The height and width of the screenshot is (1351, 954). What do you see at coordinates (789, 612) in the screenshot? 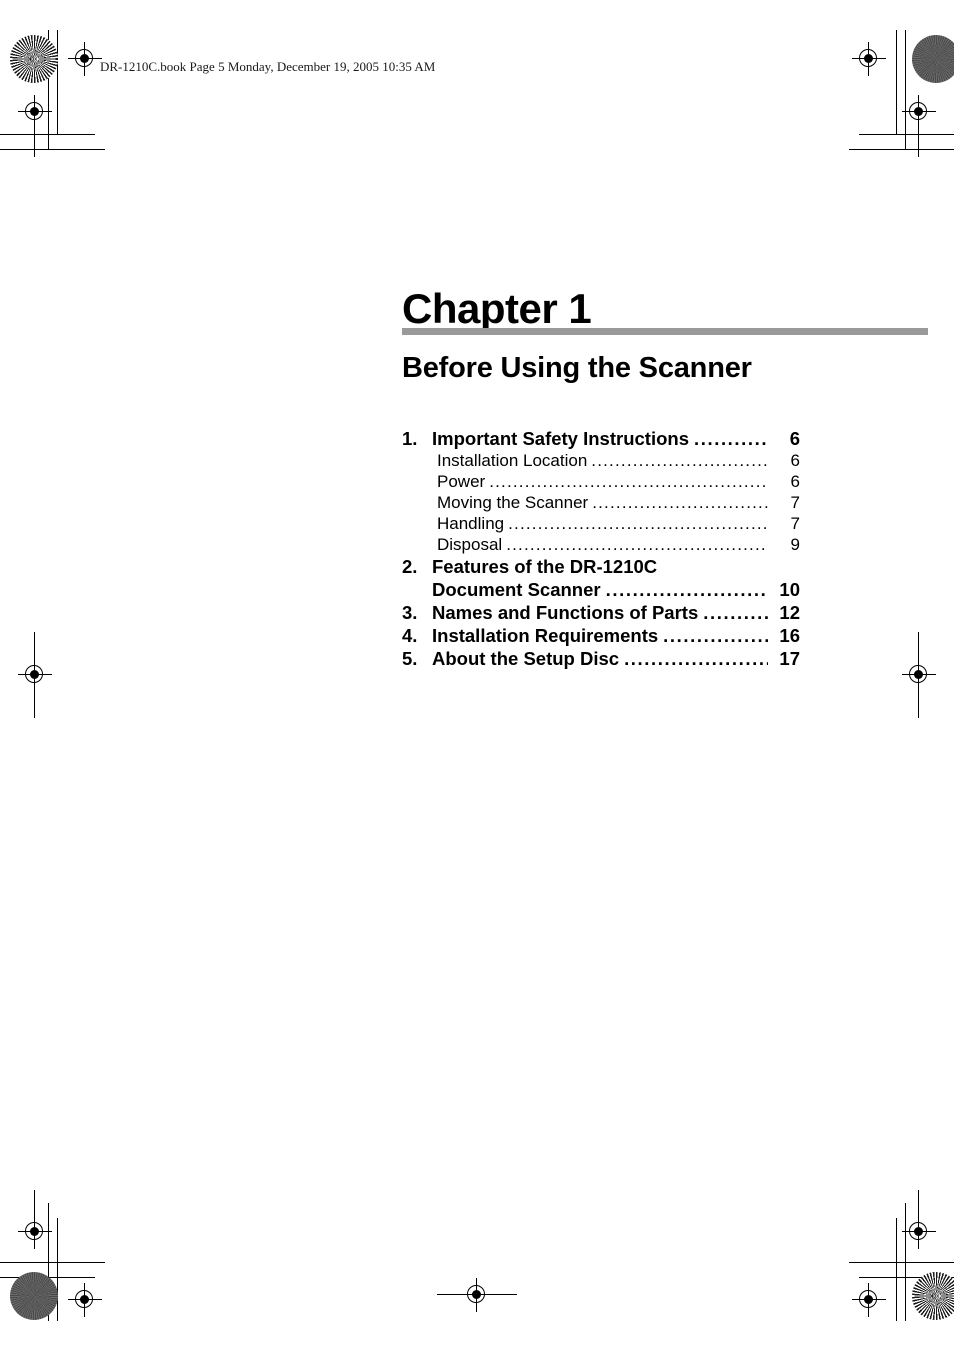
I see `toc-entry-page-number: 12` at bounding box center [789, 612].